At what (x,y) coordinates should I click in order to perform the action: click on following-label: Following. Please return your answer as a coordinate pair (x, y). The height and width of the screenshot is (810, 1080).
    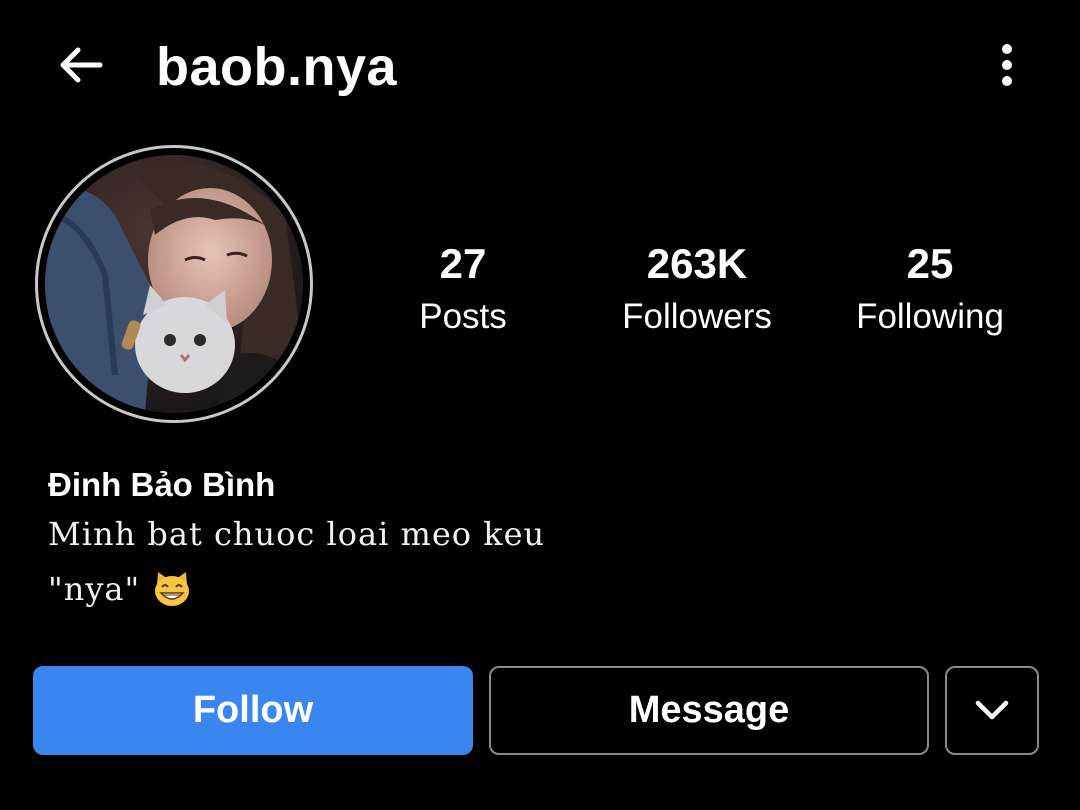
    Looking at the image, I should click on (930, 316).